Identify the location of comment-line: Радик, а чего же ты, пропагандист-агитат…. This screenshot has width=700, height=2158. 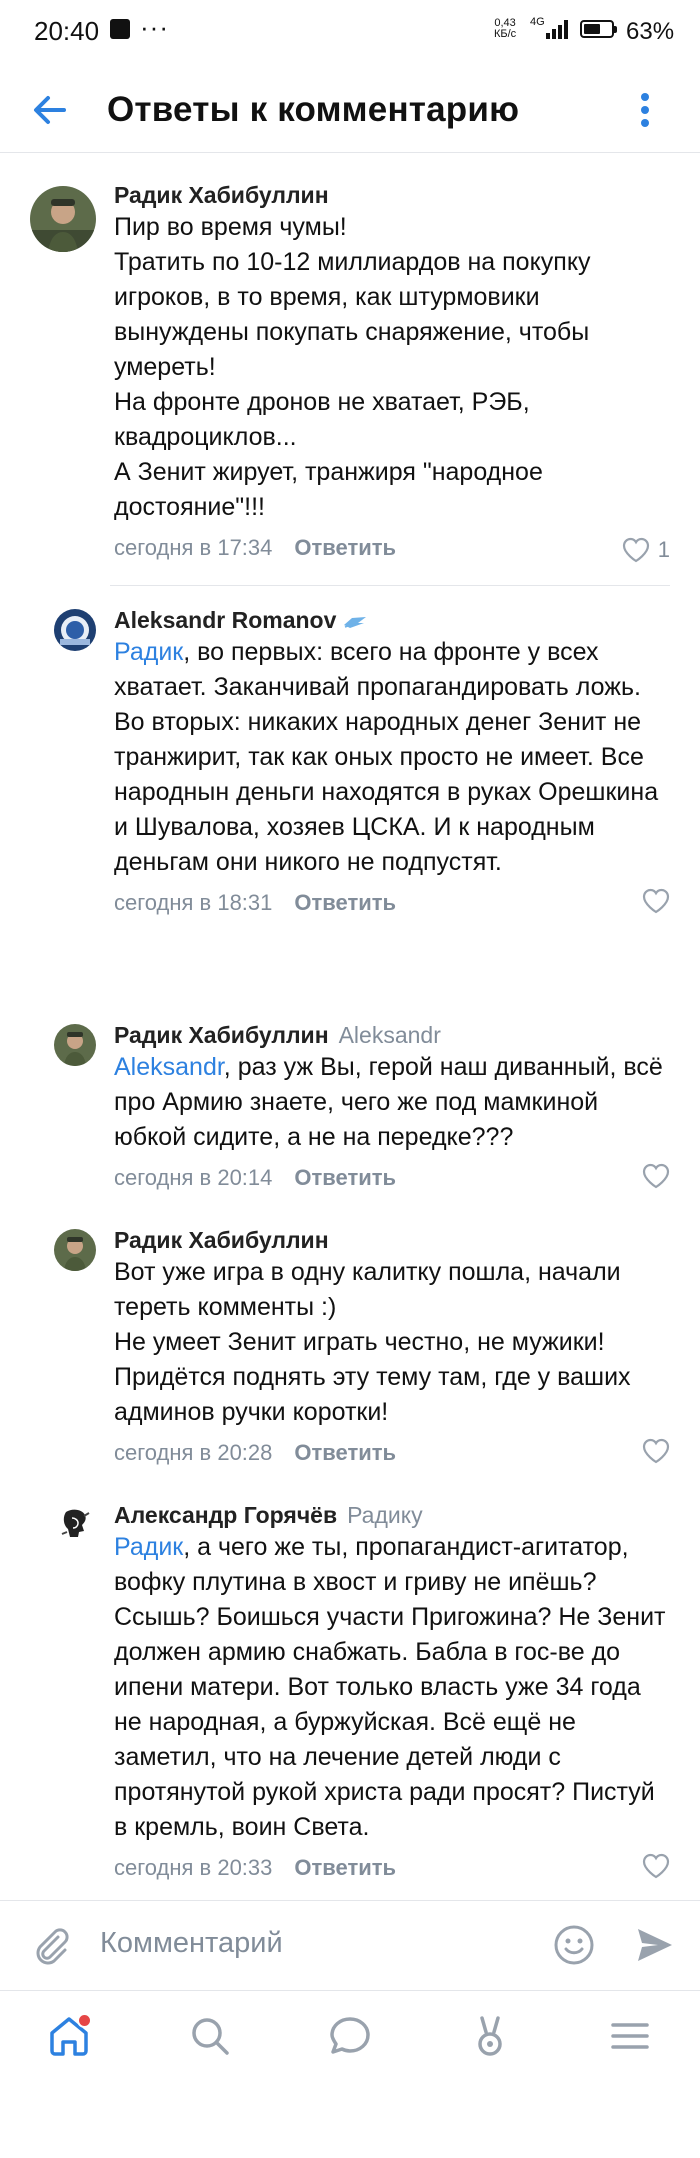
(392, 1687).